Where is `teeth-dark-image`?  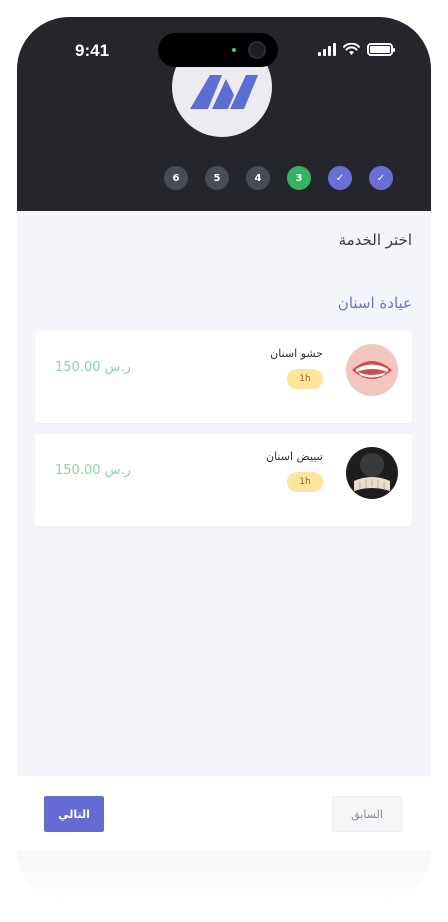 teeth-dark-image is located at coordinates (372, 473).